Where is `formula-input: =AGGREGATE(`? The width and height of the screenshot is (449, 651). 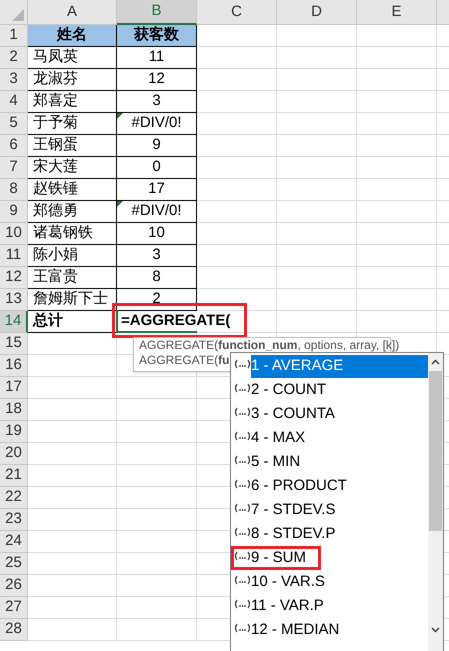 formula-input: =AGGREGATE( is located at coordinates (175, 321).